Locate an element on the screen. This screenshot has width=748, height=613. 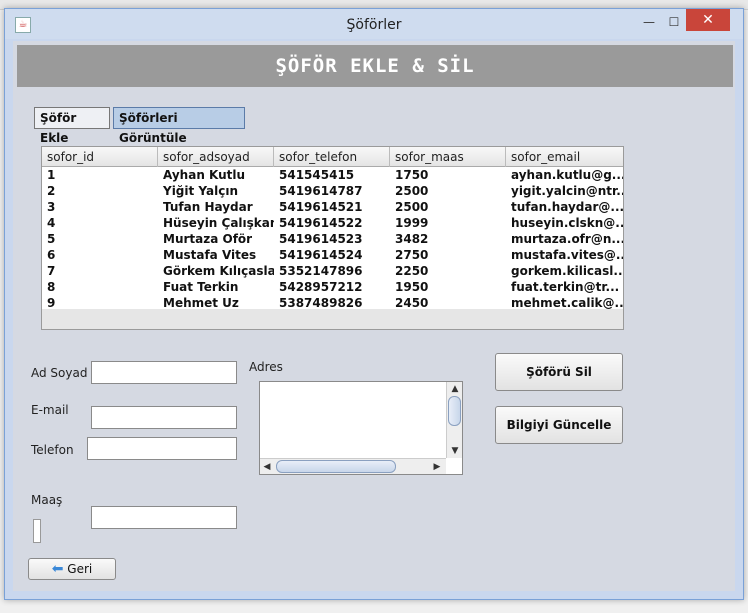
table-cell: 5419614521 is located at coordinates (321, 207).